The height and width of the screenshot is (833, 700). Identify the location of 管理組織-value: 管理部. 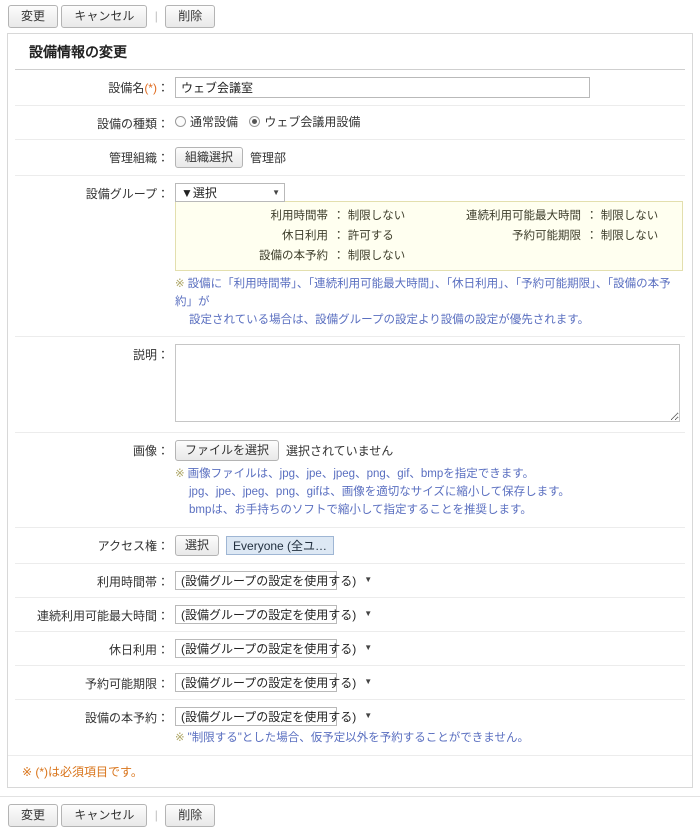
(268, 158).